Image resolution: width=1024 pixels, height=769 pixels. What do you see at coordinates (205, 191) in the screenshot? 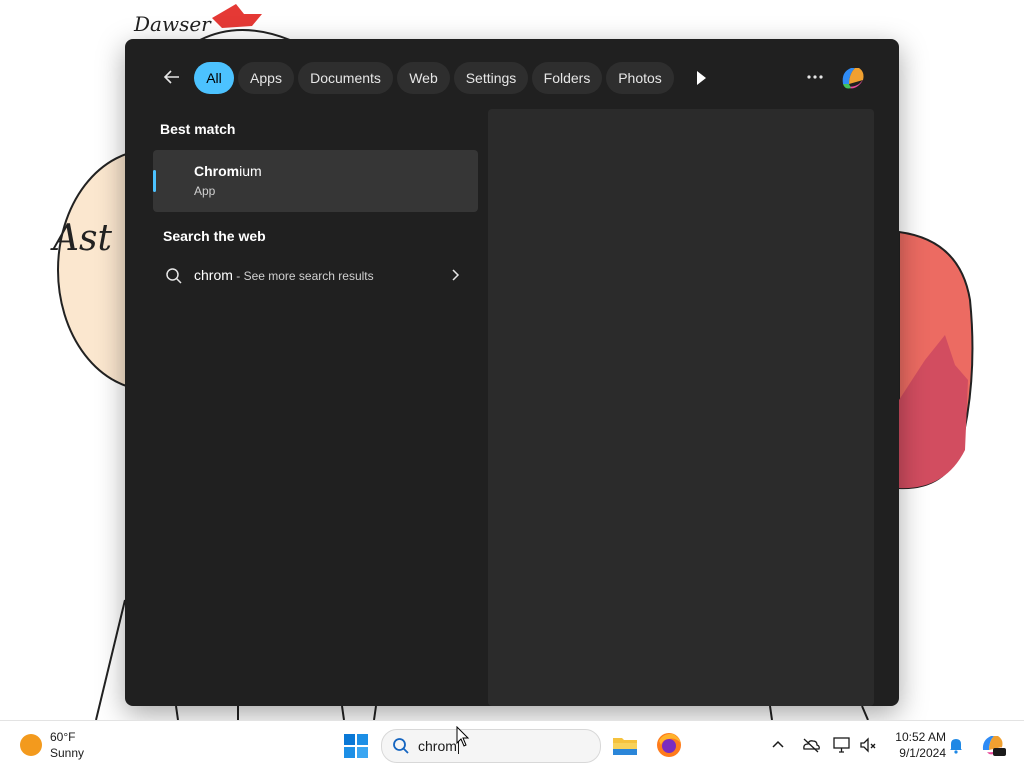
I see `result-app-type: App` at bounding box center [205, 191].